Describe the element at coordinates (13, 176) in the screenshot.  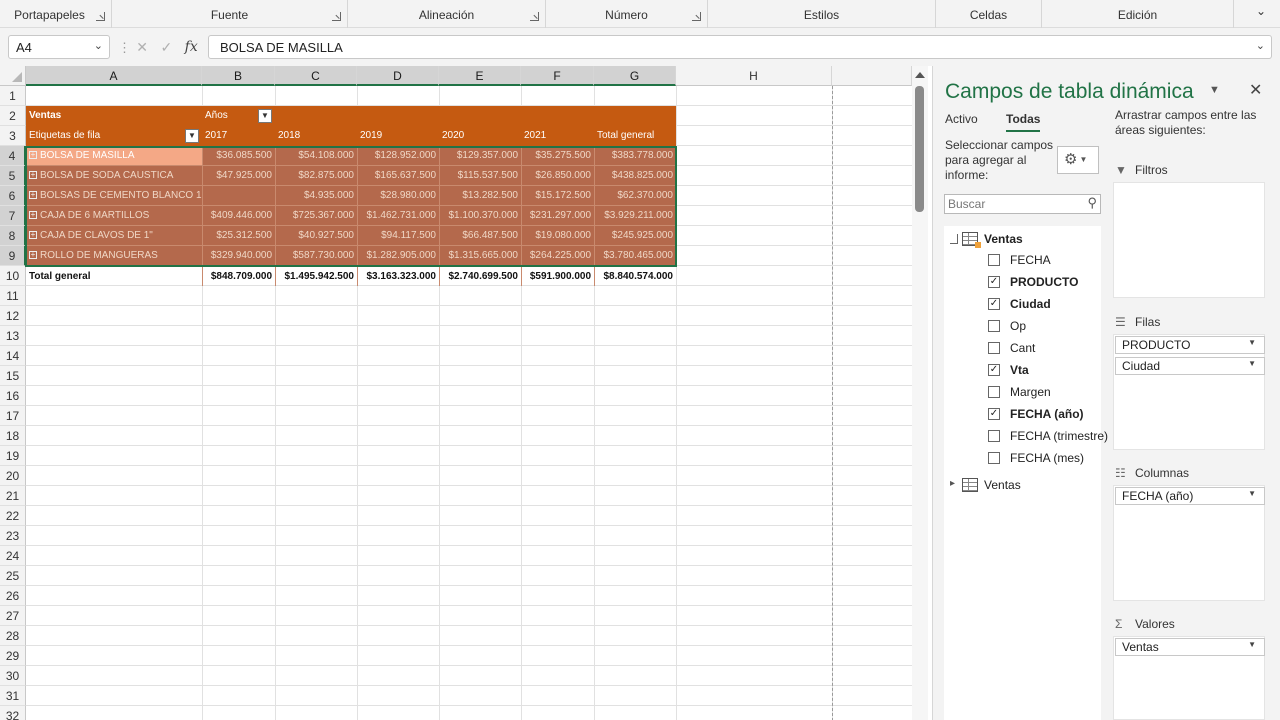
I see `row-header-5: 5` at that location.